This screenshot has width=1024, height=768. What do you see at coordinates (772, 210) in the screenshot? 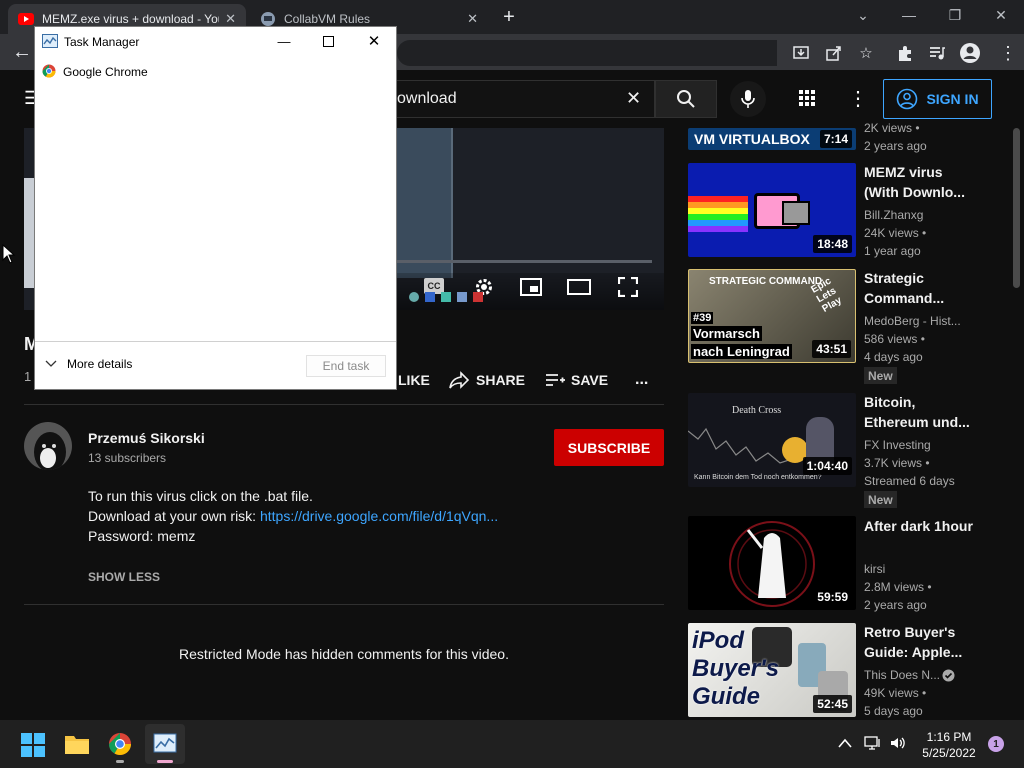
I see `video-thumbnail: 18:48` at bounding box center [772, 210].